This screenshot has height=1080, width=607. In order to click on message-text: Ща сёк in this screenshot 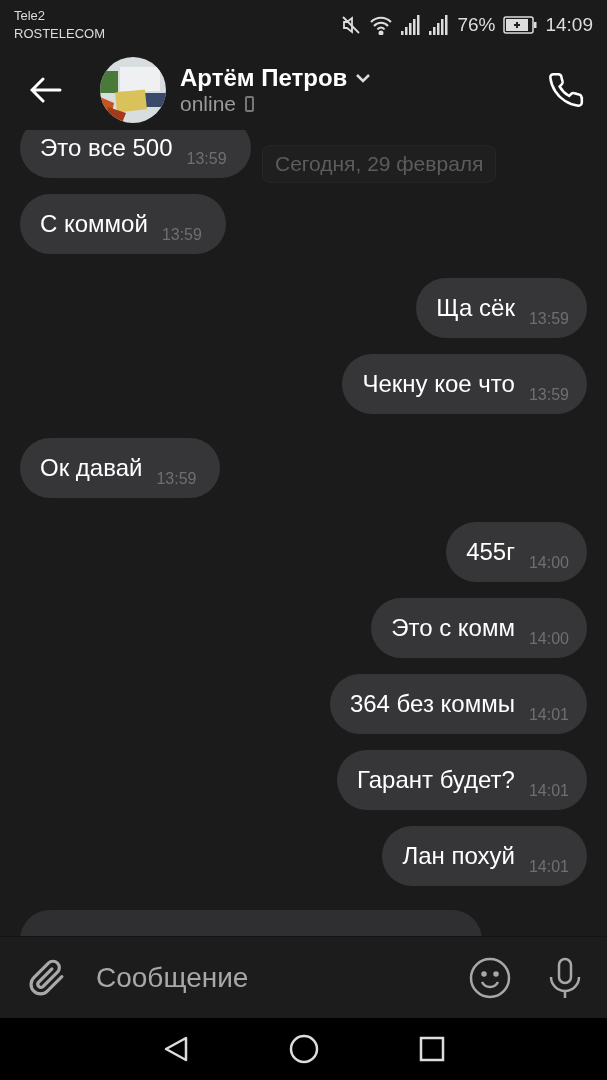, I will do `click(475, 308)`.